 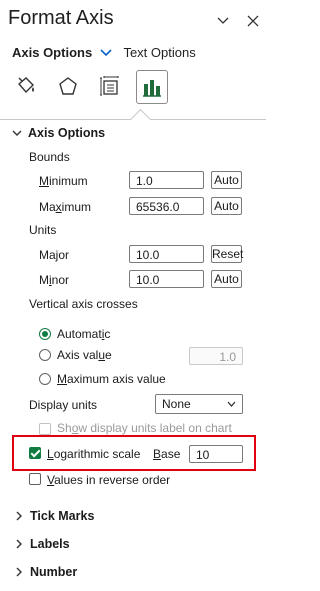 What do you see at coordinates (166, 206) in the screenshot?
I see `maximum-input: 65536.0` at bounding box center [166, 206].